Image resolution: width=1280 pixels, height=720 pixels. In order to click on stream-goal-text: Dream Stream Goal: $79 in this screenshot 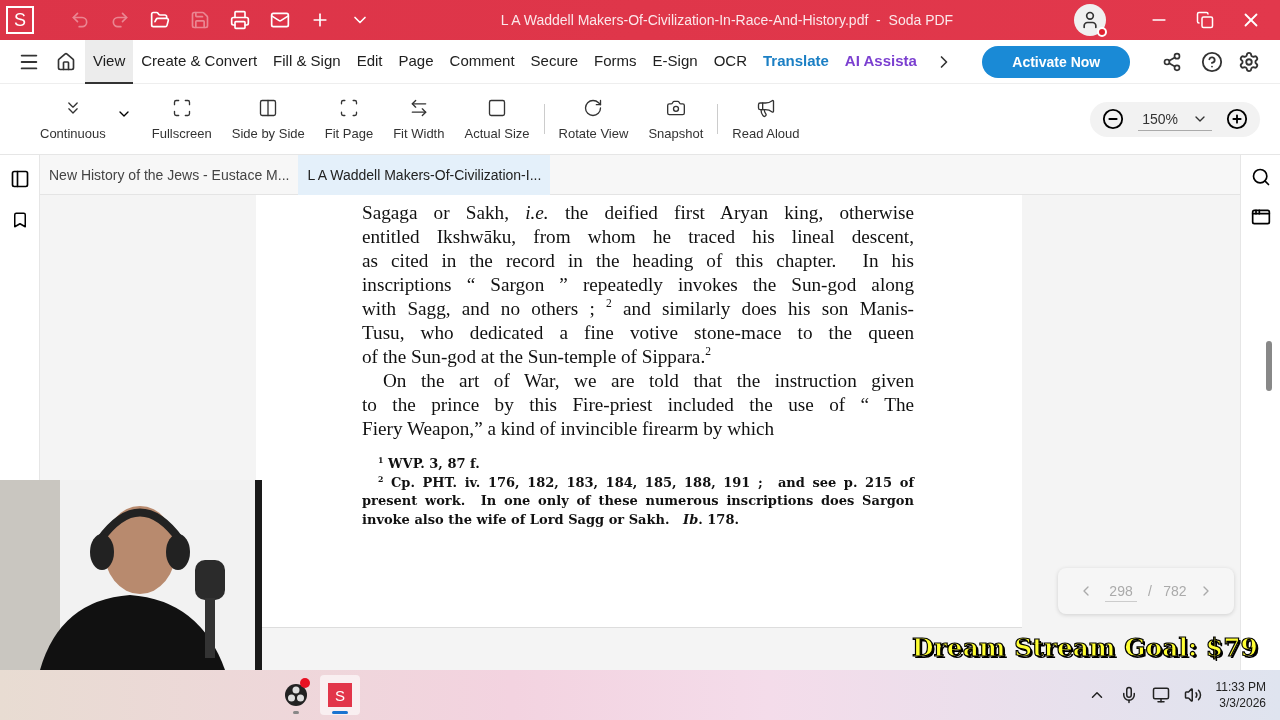, I will do `click(1085, 647)`.